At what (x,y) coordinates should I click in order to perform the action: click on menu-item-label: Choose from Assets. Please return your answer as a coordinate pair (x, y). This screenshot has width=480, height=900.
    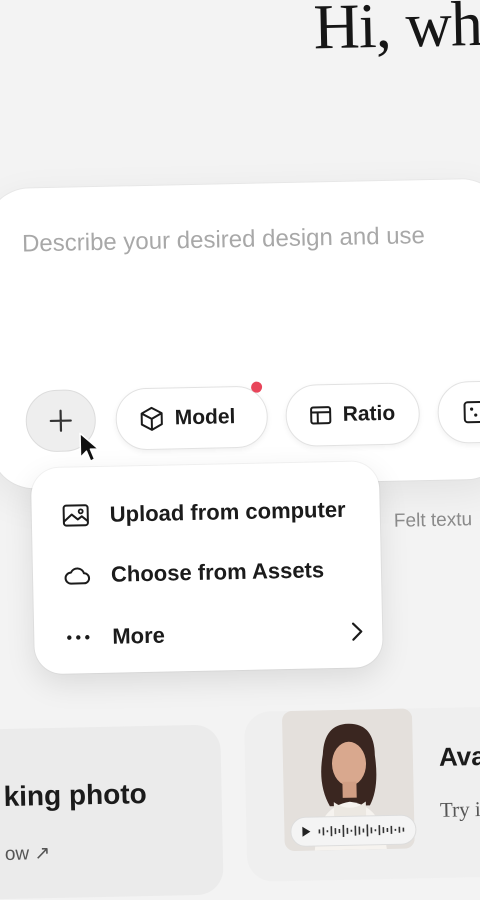
    Looking at the image, I should click on (217, 572).